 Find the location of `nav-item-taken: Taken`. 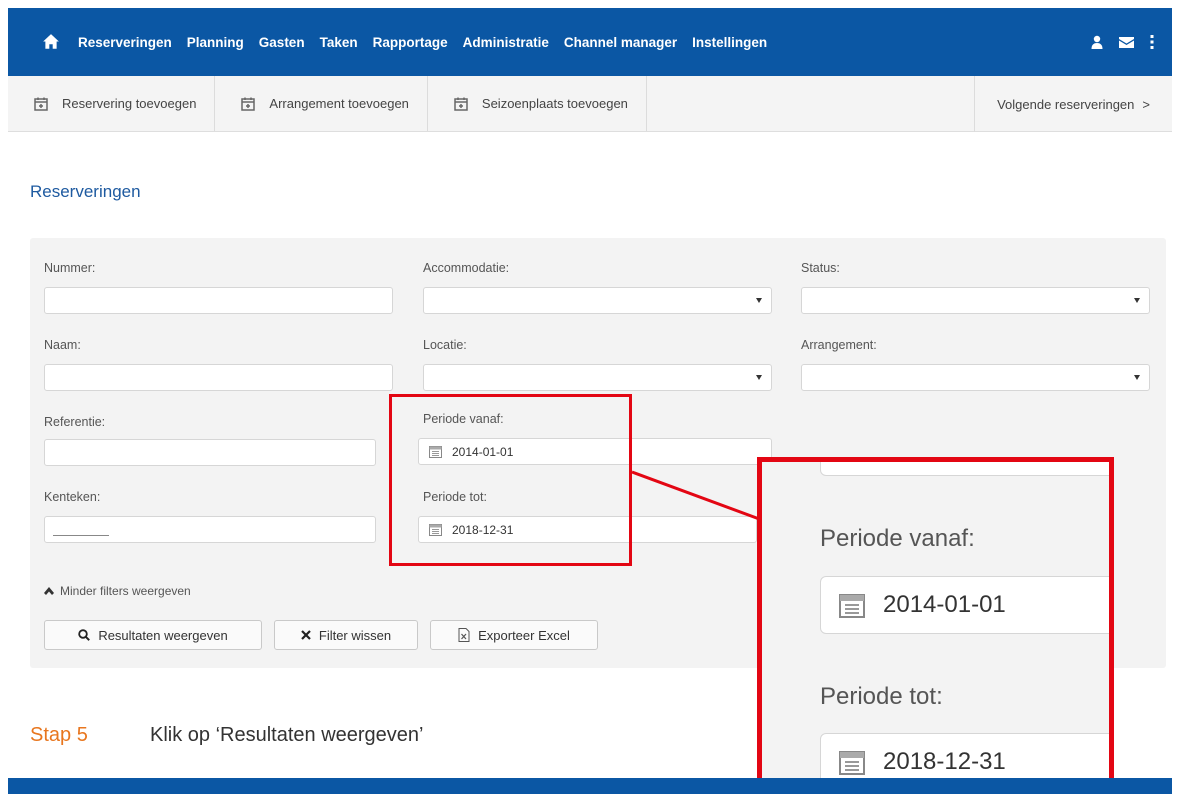

nav-item-taken: Taken is located at coordinates (339, 42).